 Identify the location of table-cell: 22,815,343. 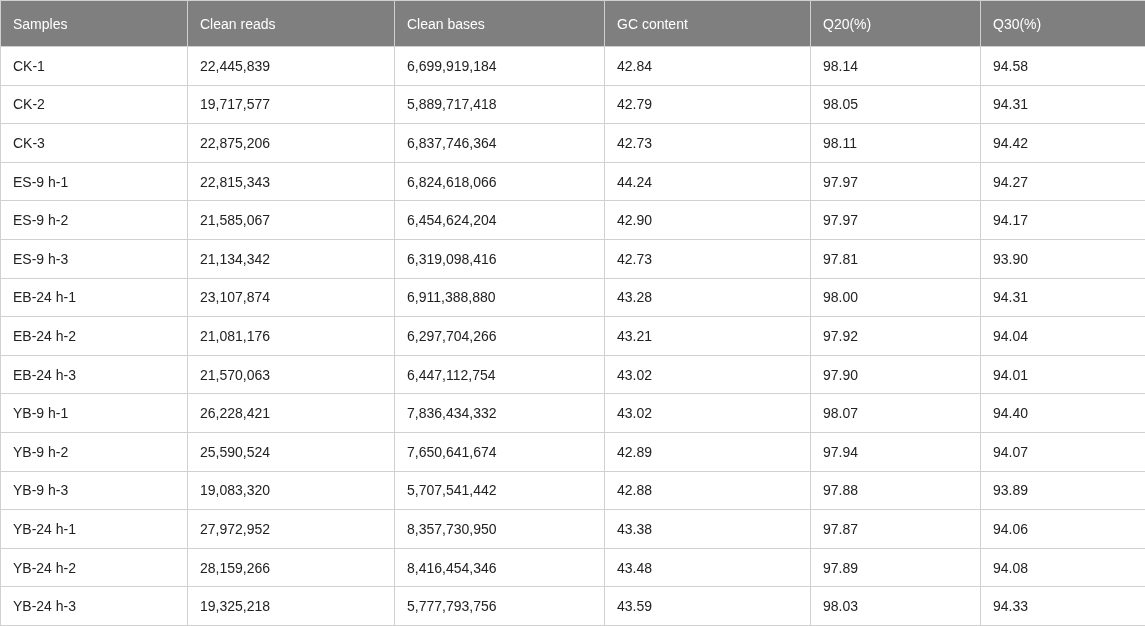
(291, 181).